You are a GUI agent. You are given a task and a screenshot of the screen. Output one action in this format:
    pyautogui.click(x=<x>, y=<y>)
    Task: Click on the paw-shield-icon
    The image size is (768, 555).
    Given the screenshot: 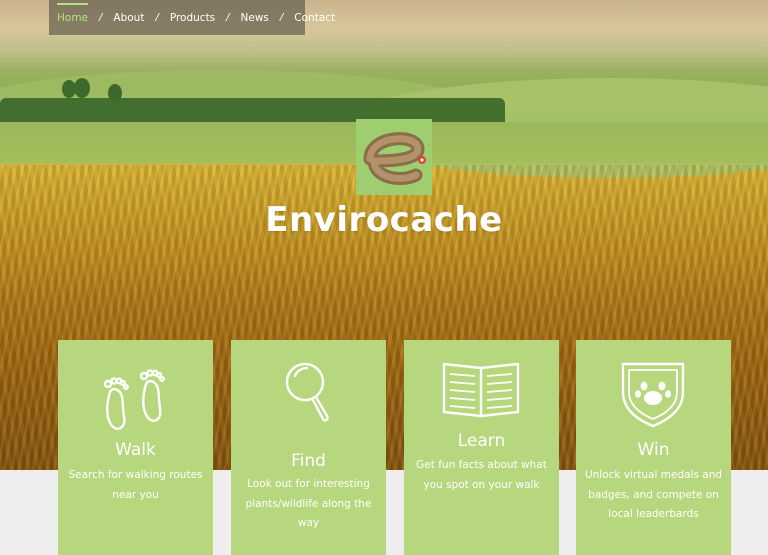 What is the action you would take?
    pyautogui.click(x=653, y=399)
    